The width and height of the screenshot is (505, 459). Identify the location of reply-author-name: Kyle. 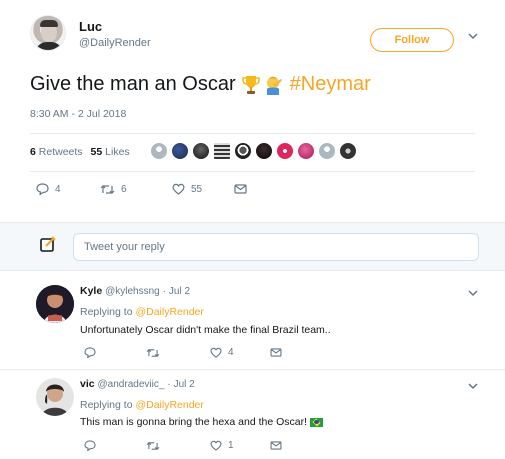
(91, 291).